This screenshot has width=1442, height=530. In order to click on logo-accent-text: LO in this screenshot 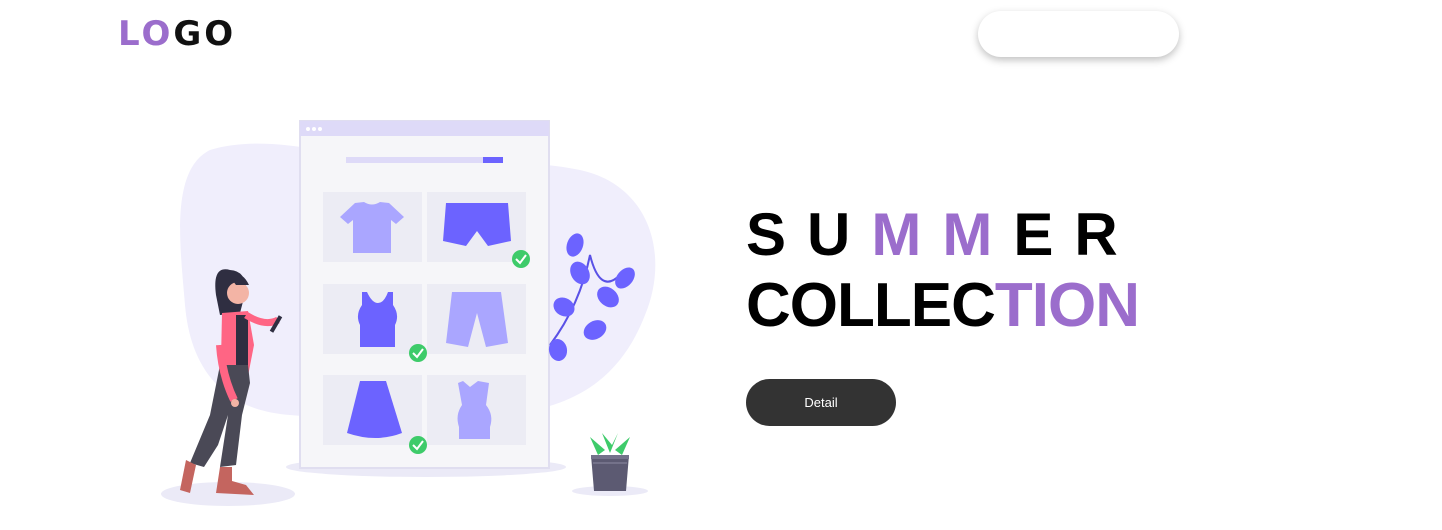, I will do `click(146, 34)`.